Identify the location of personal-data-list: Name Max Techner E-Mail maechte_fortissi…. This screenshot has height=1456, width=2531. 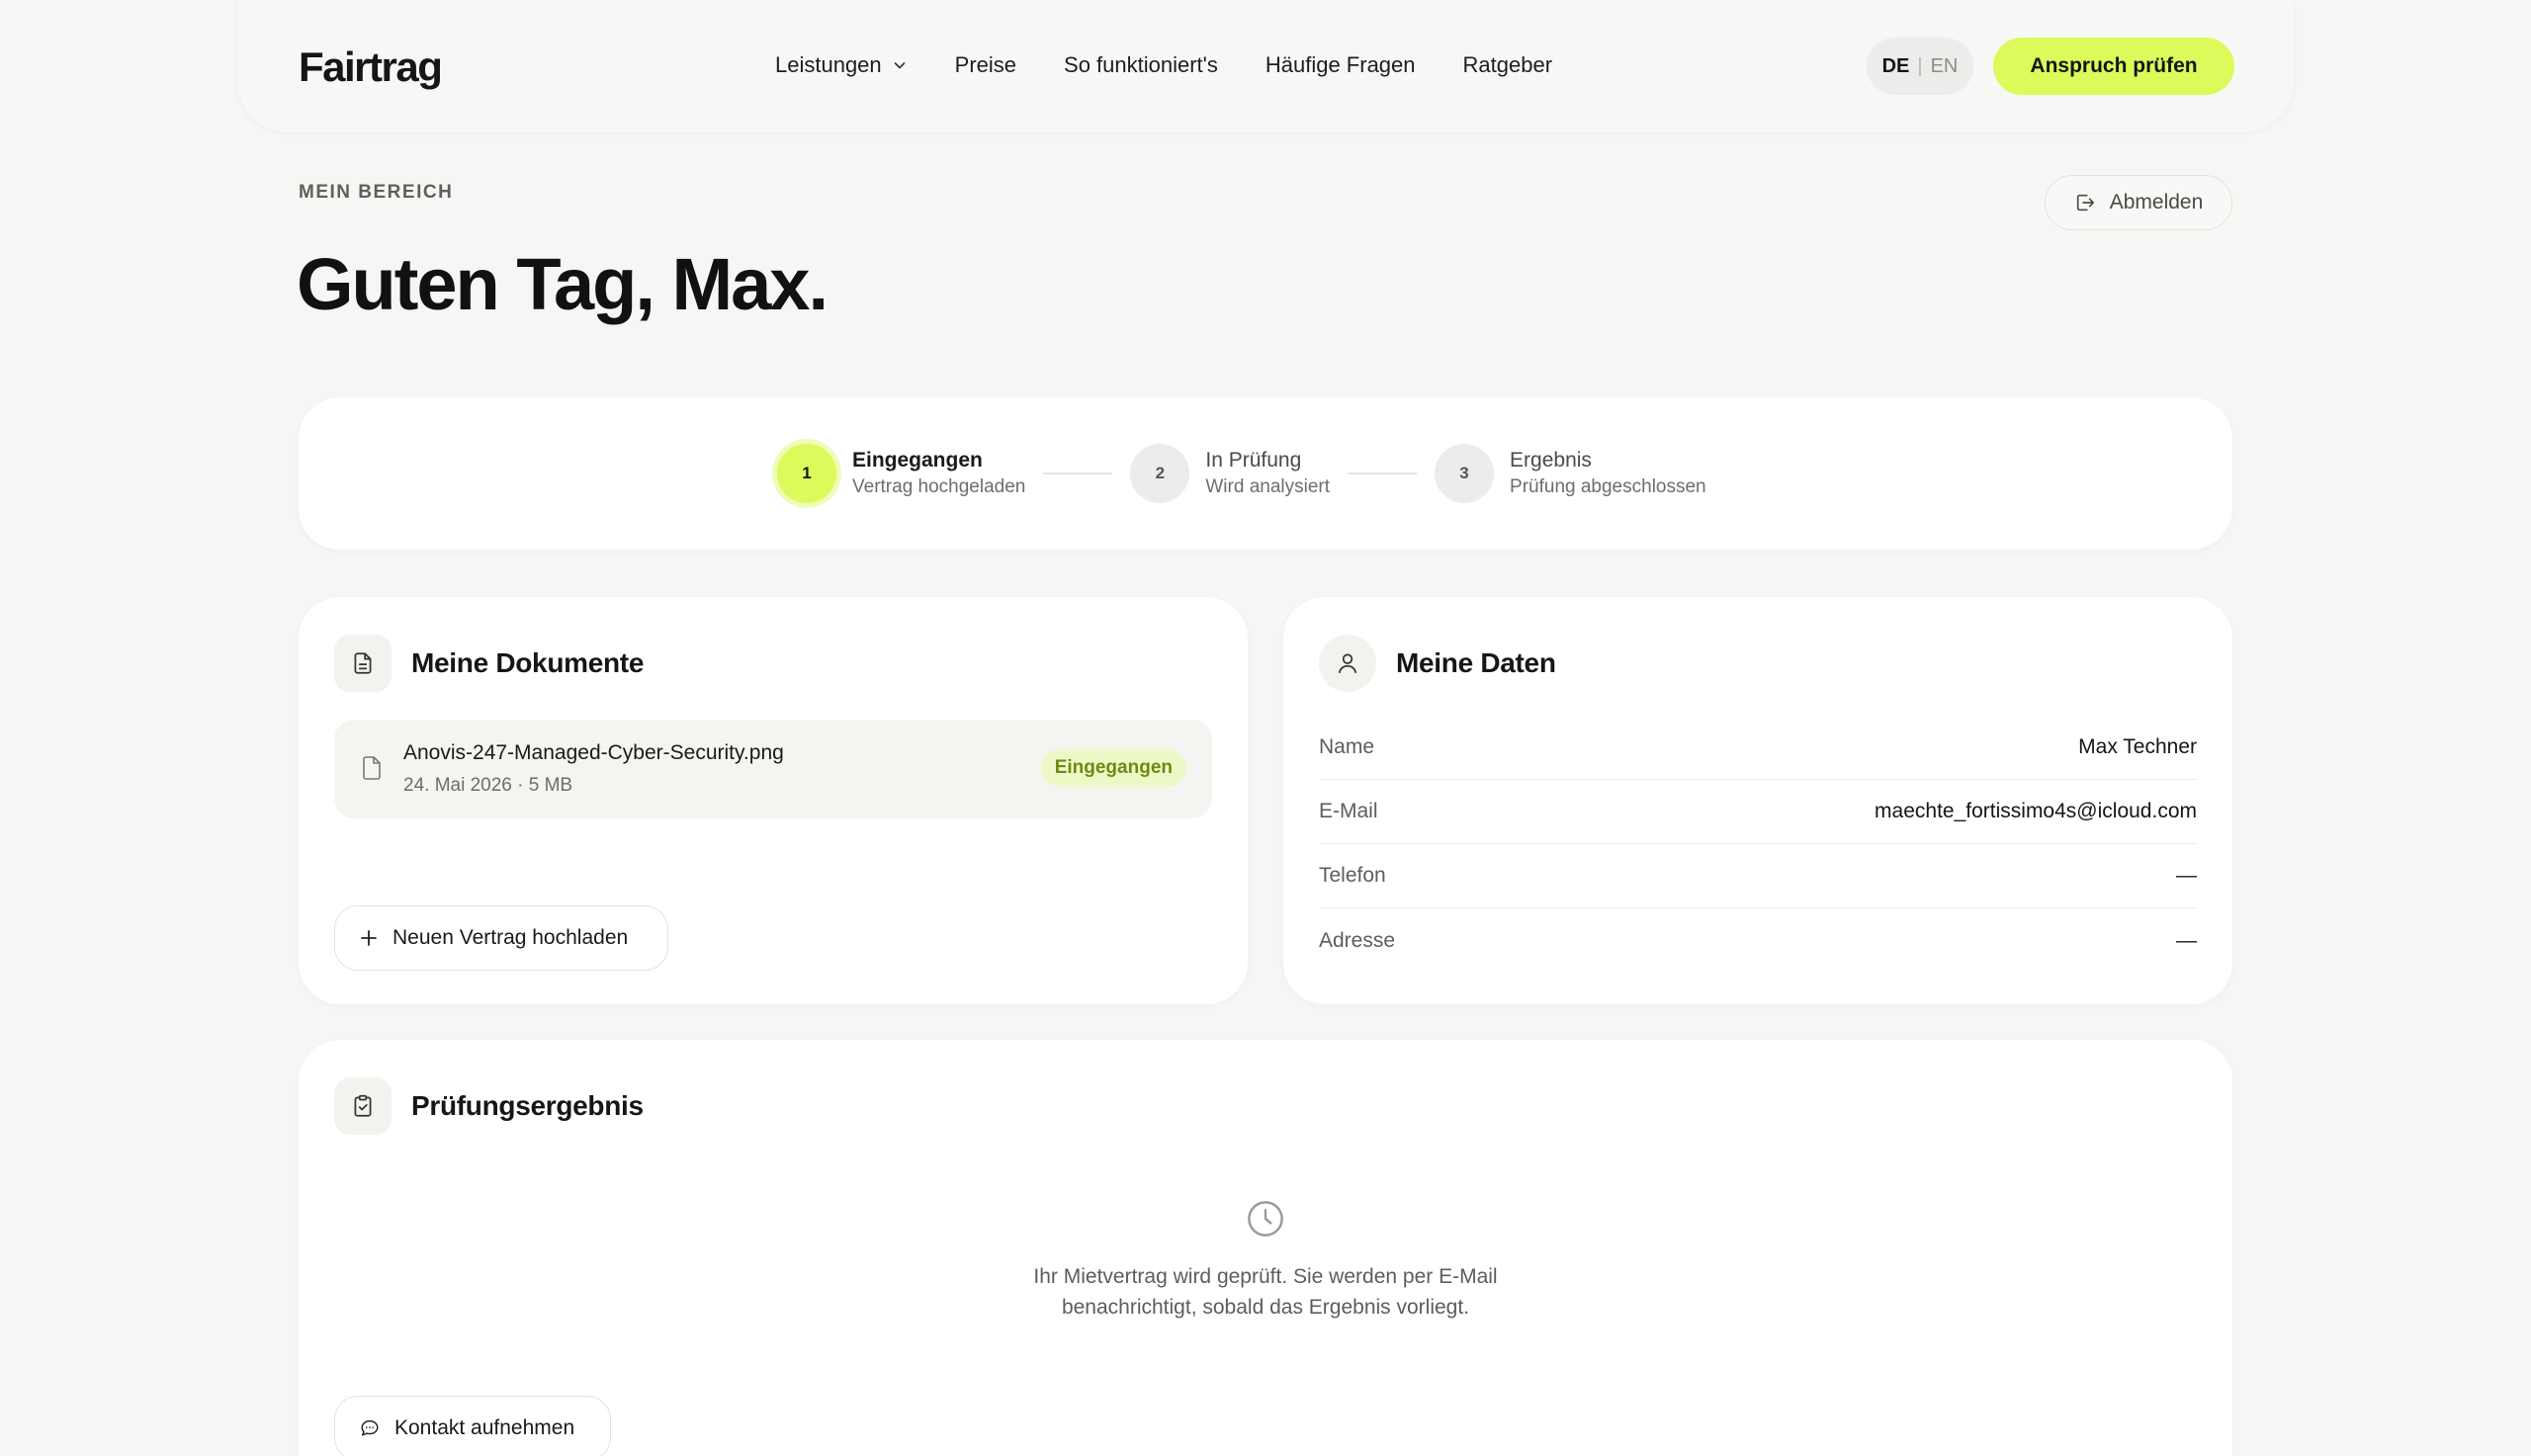
(1758, 844).